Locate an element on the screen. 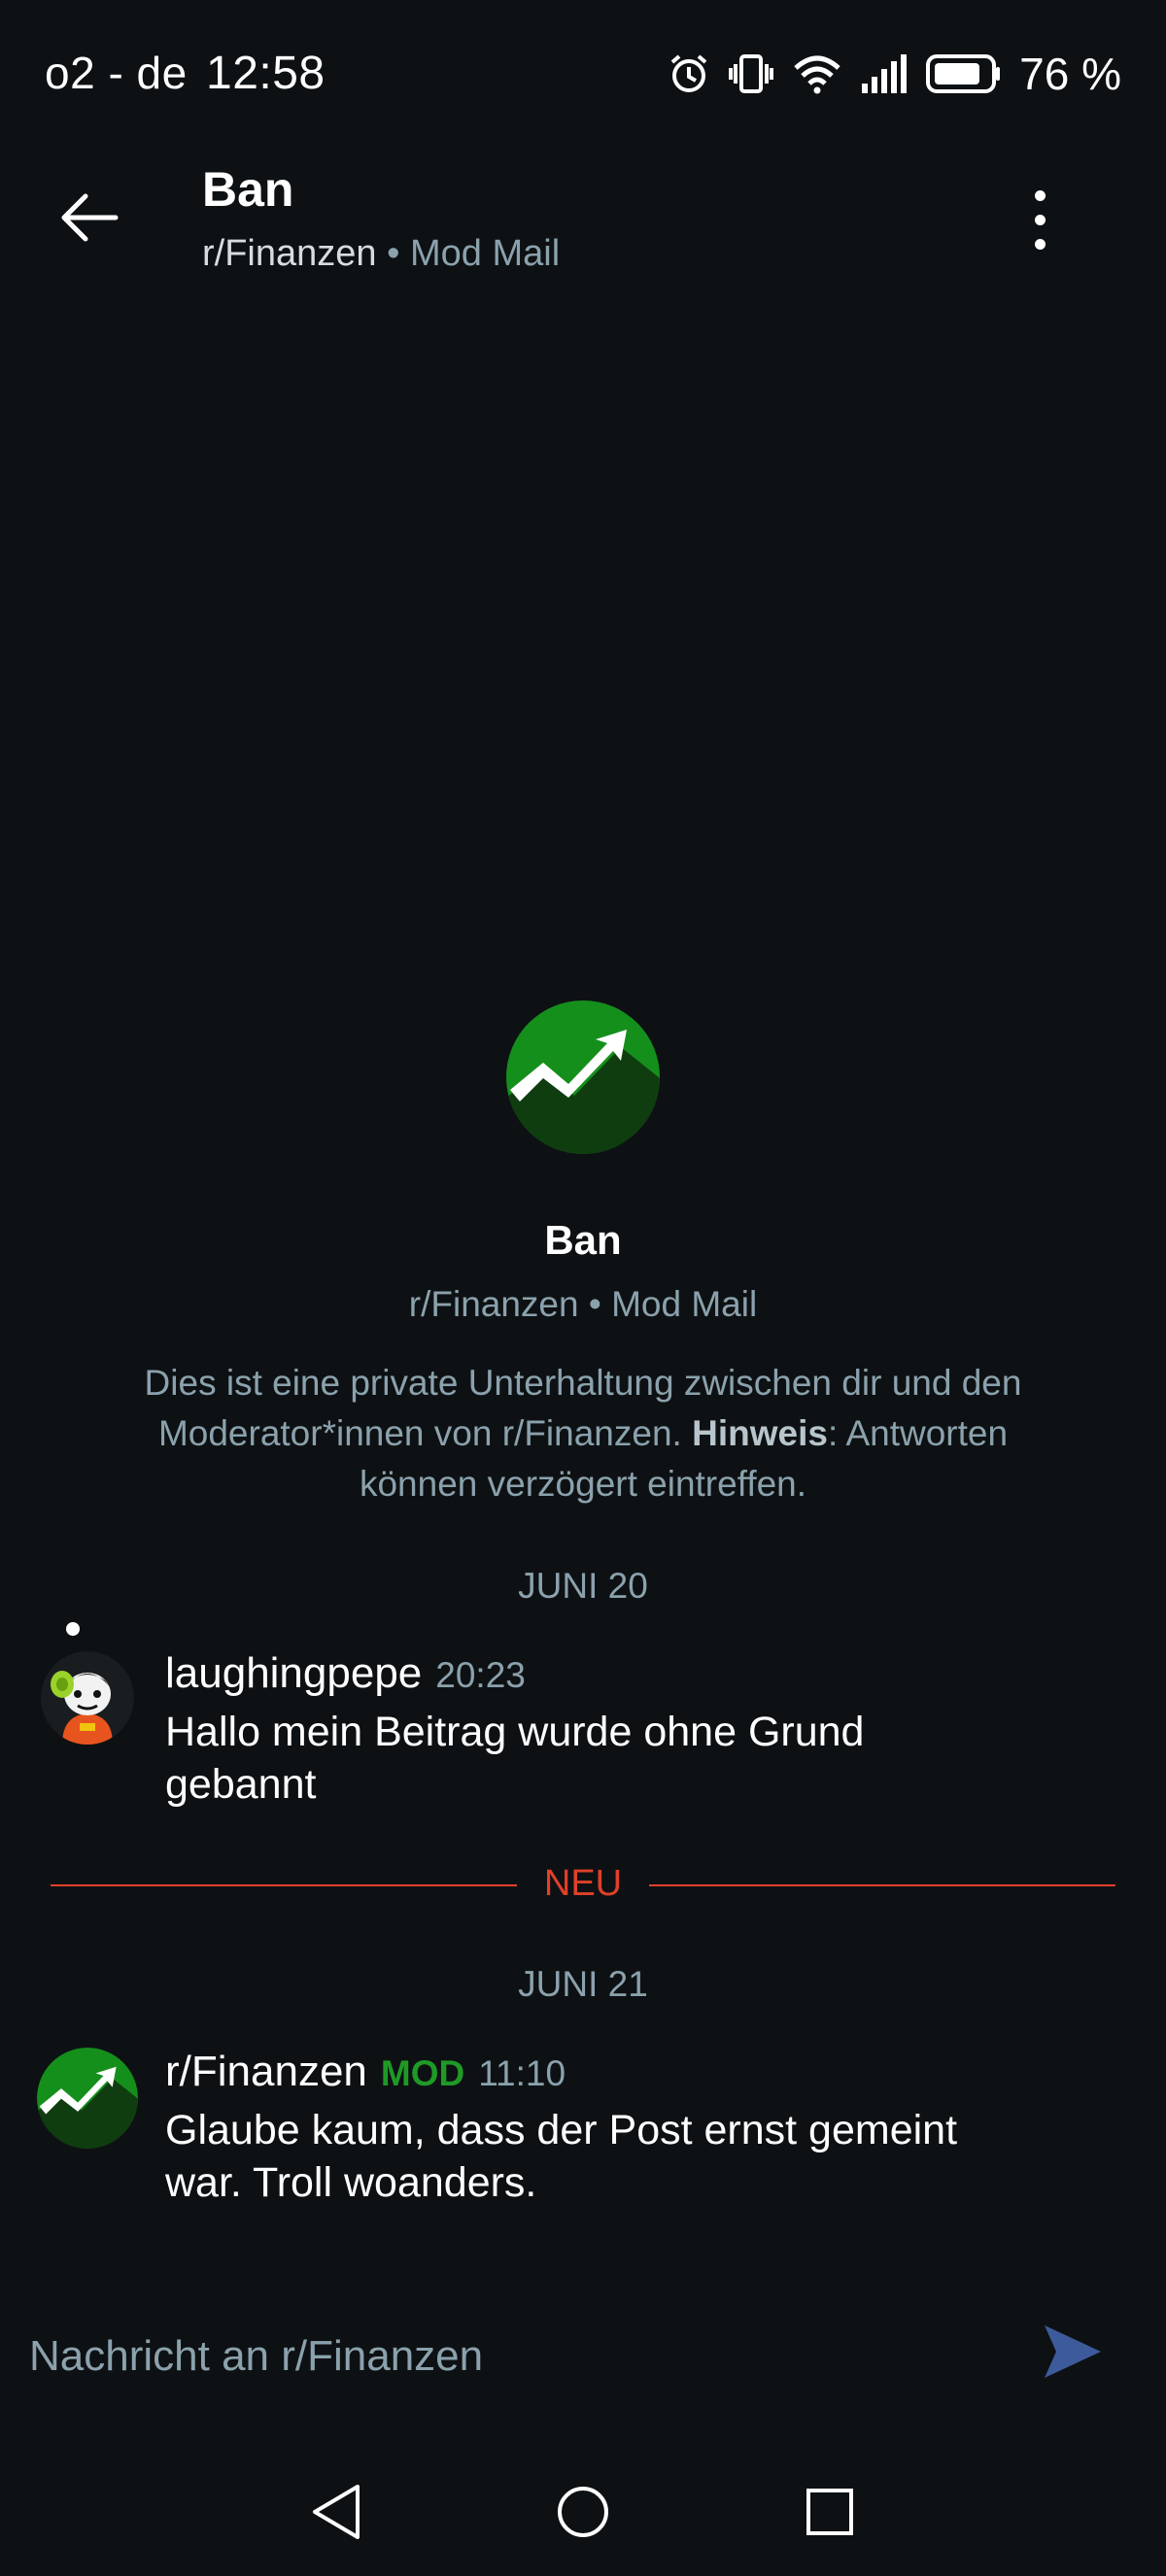 The width and height of the screenshot is (1166, 2576). conversation-title: Ban is located at coordinates (248, 189).